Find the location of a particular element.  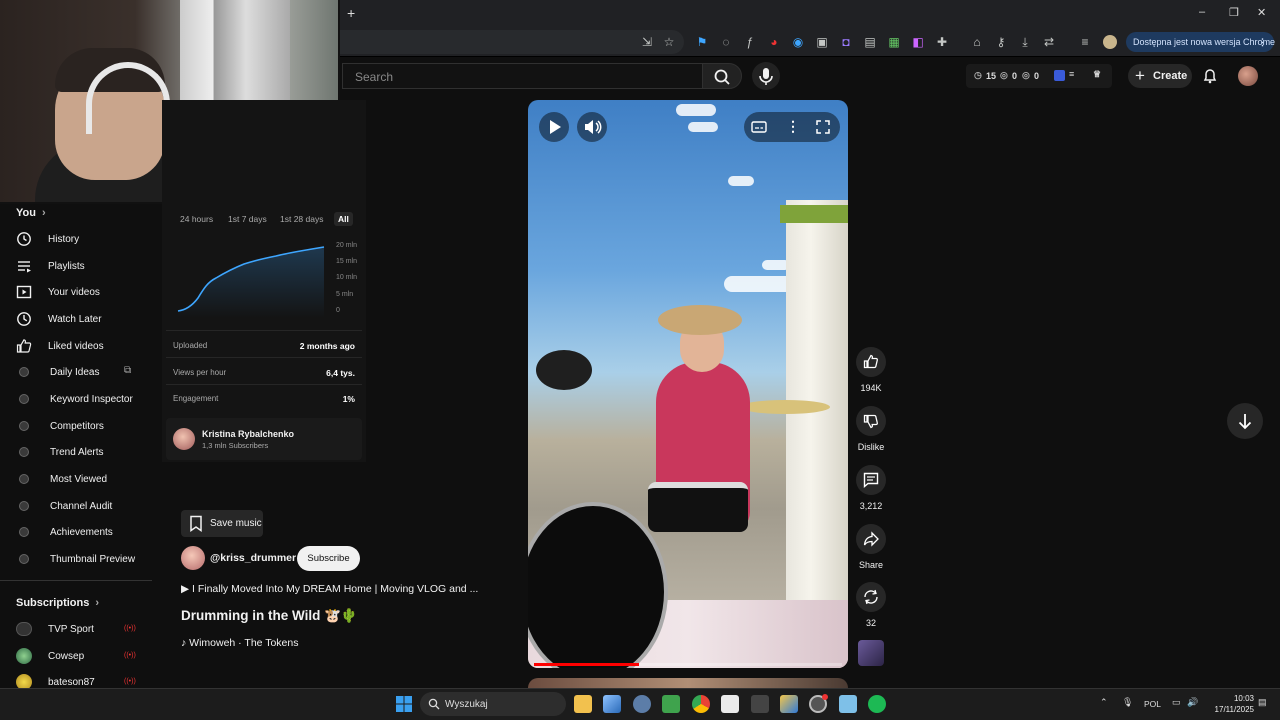

sidebar-item-liked-videos: Liked videos is located at coordinates (75, 346).